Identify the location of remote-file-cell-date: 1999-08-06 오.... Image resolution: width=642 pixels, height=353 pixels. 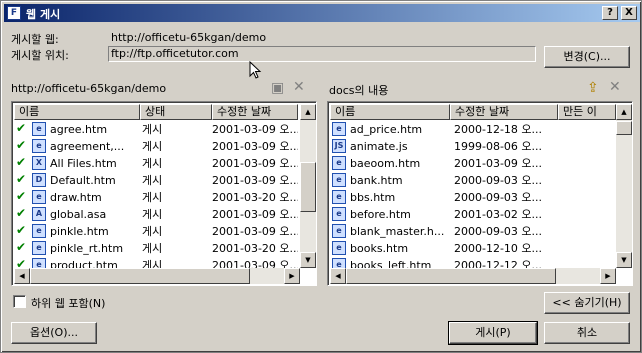
(498, 146).